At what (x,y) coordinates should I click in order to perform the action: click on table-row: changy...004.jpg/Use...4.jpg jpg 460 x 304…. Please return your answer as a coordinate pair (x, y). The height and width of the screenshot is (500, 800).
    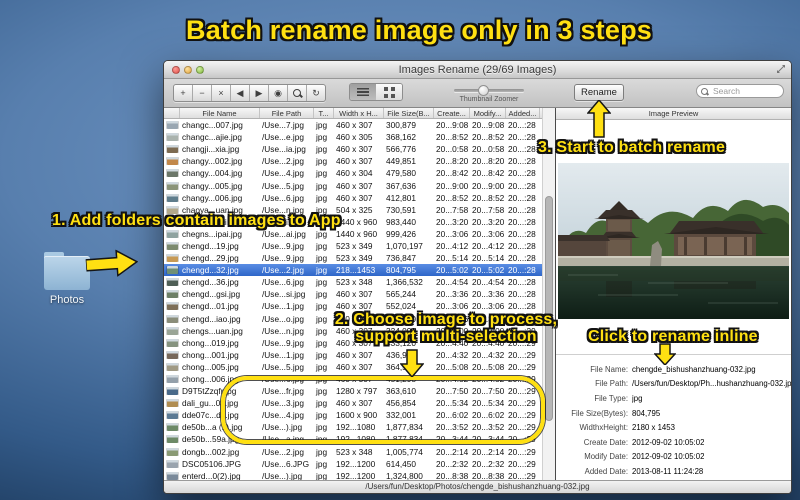
    Looking at the image, I should click on (353, 173).